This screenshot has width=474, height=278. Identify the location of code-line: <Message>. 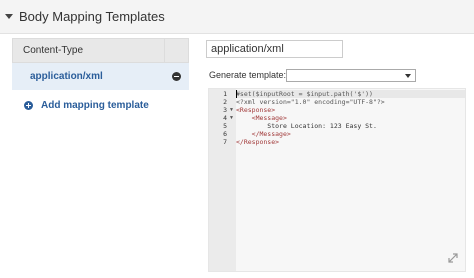
(261, 118).